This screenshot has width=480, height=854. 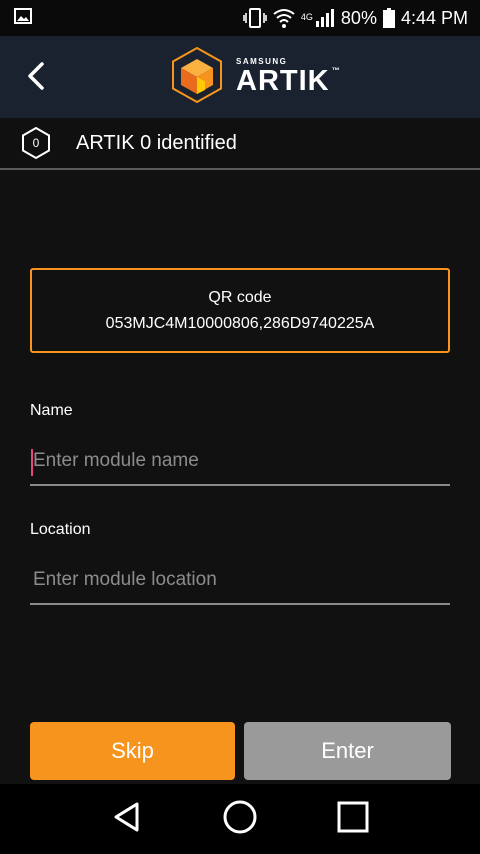 I want to click on artik-logo: SAMSUNG ARTIK ™, so click(x=255, y=77).